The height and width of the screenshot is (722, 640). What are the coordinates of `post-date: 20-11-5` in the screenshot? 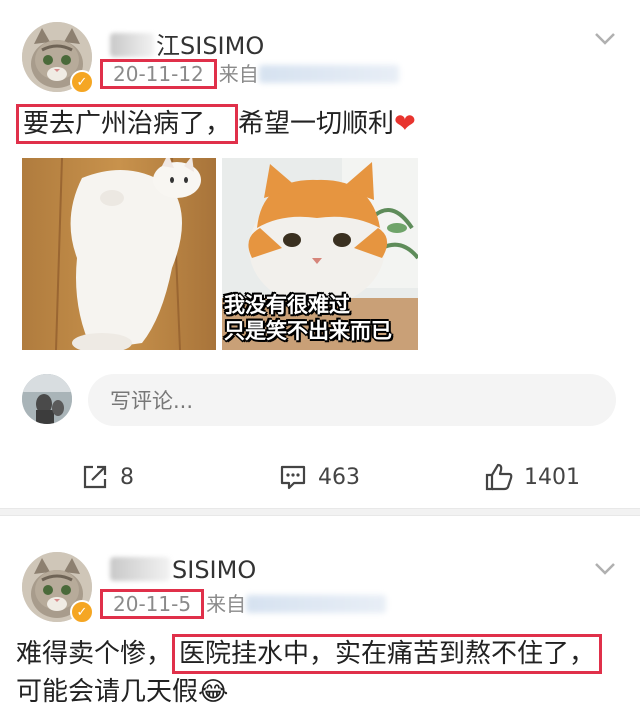 It's located at (152, 604).